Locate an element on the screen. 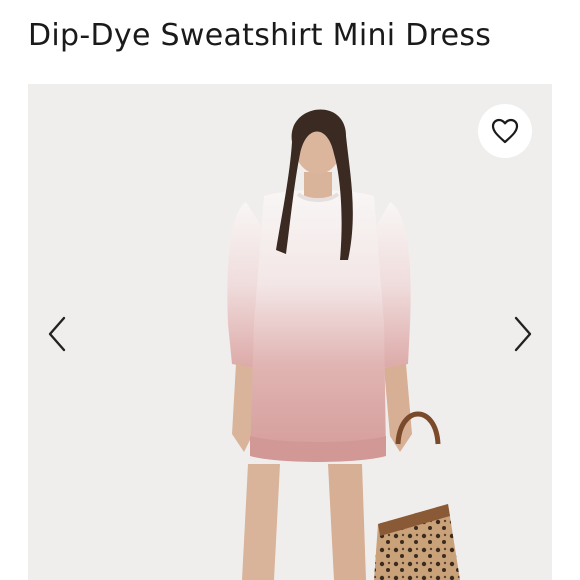 This screenshot has height=580, width=580. heart-outline-icon is located at coordinates (505, 131).